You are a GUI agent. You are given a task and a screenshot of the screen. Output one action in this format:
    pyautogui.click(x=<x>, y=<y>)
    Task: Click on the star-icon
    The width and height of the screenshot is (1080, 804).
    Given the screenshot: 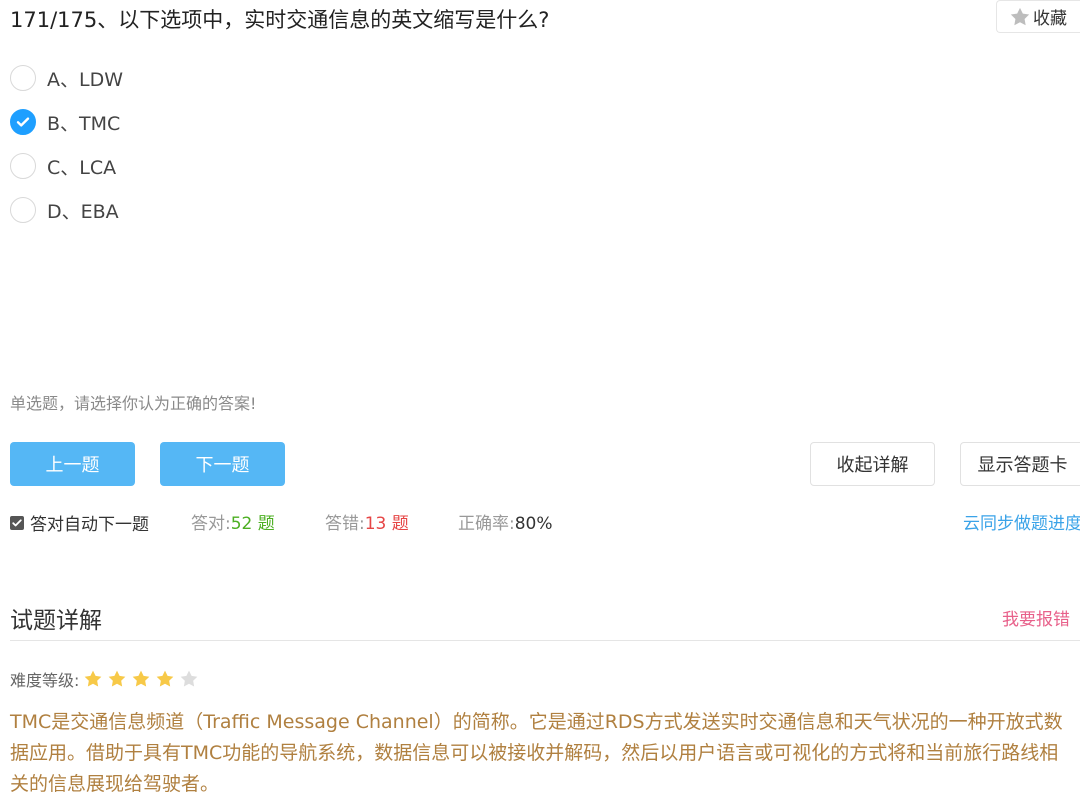 What is the action you would take?
    pyautogui.click(x=1020, y=16)
    